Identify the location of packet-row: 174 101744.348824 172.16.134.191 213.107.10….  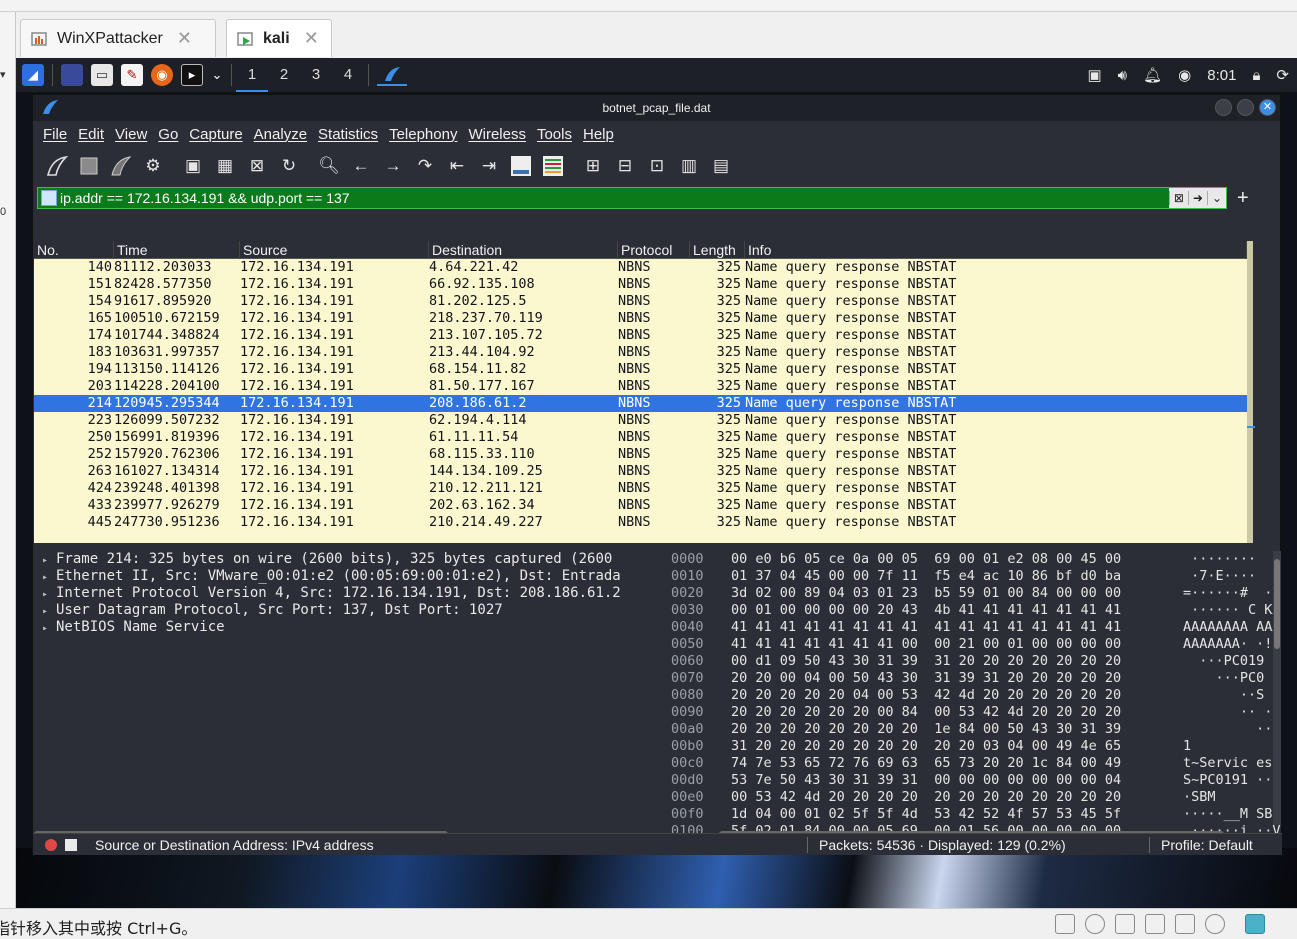
(640, 335).